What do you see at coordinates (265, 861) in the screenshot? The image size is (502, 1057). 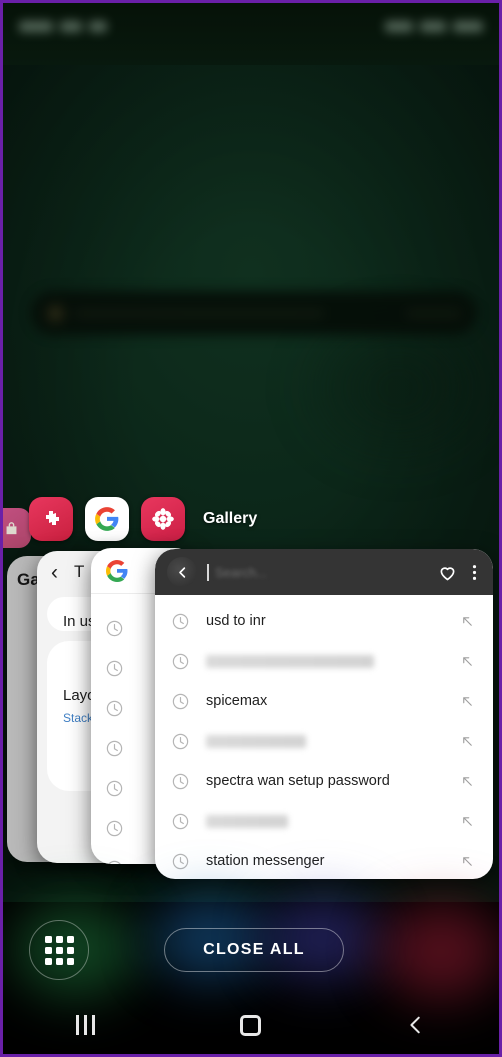 I see `suggestion-text: station messenger` at bounding box center [265, 861].